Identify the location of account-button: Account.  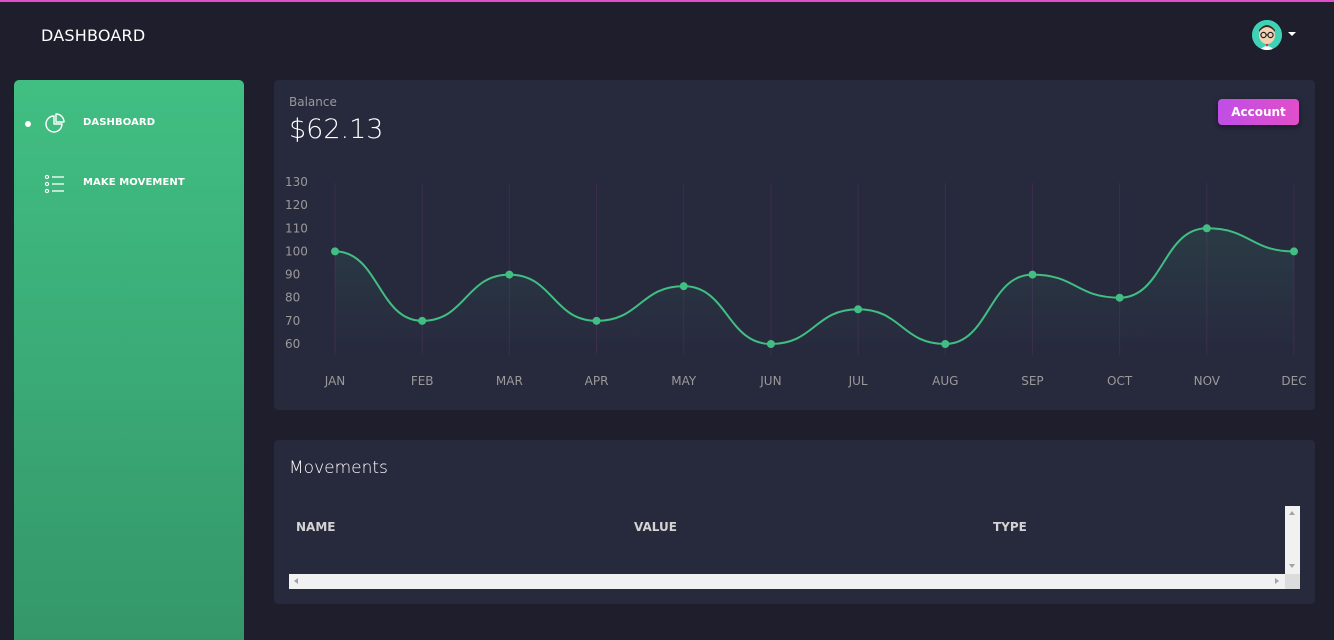
(1258, 112).